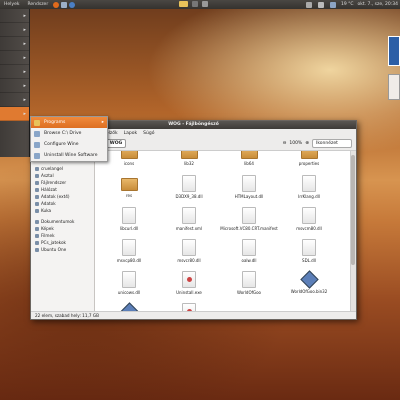 The width and height of the screenshot is (400, 400). What do you see at coordinates (189, 279) in the screenshot?
I see `executable-icon` at bounding box center [189, 279].